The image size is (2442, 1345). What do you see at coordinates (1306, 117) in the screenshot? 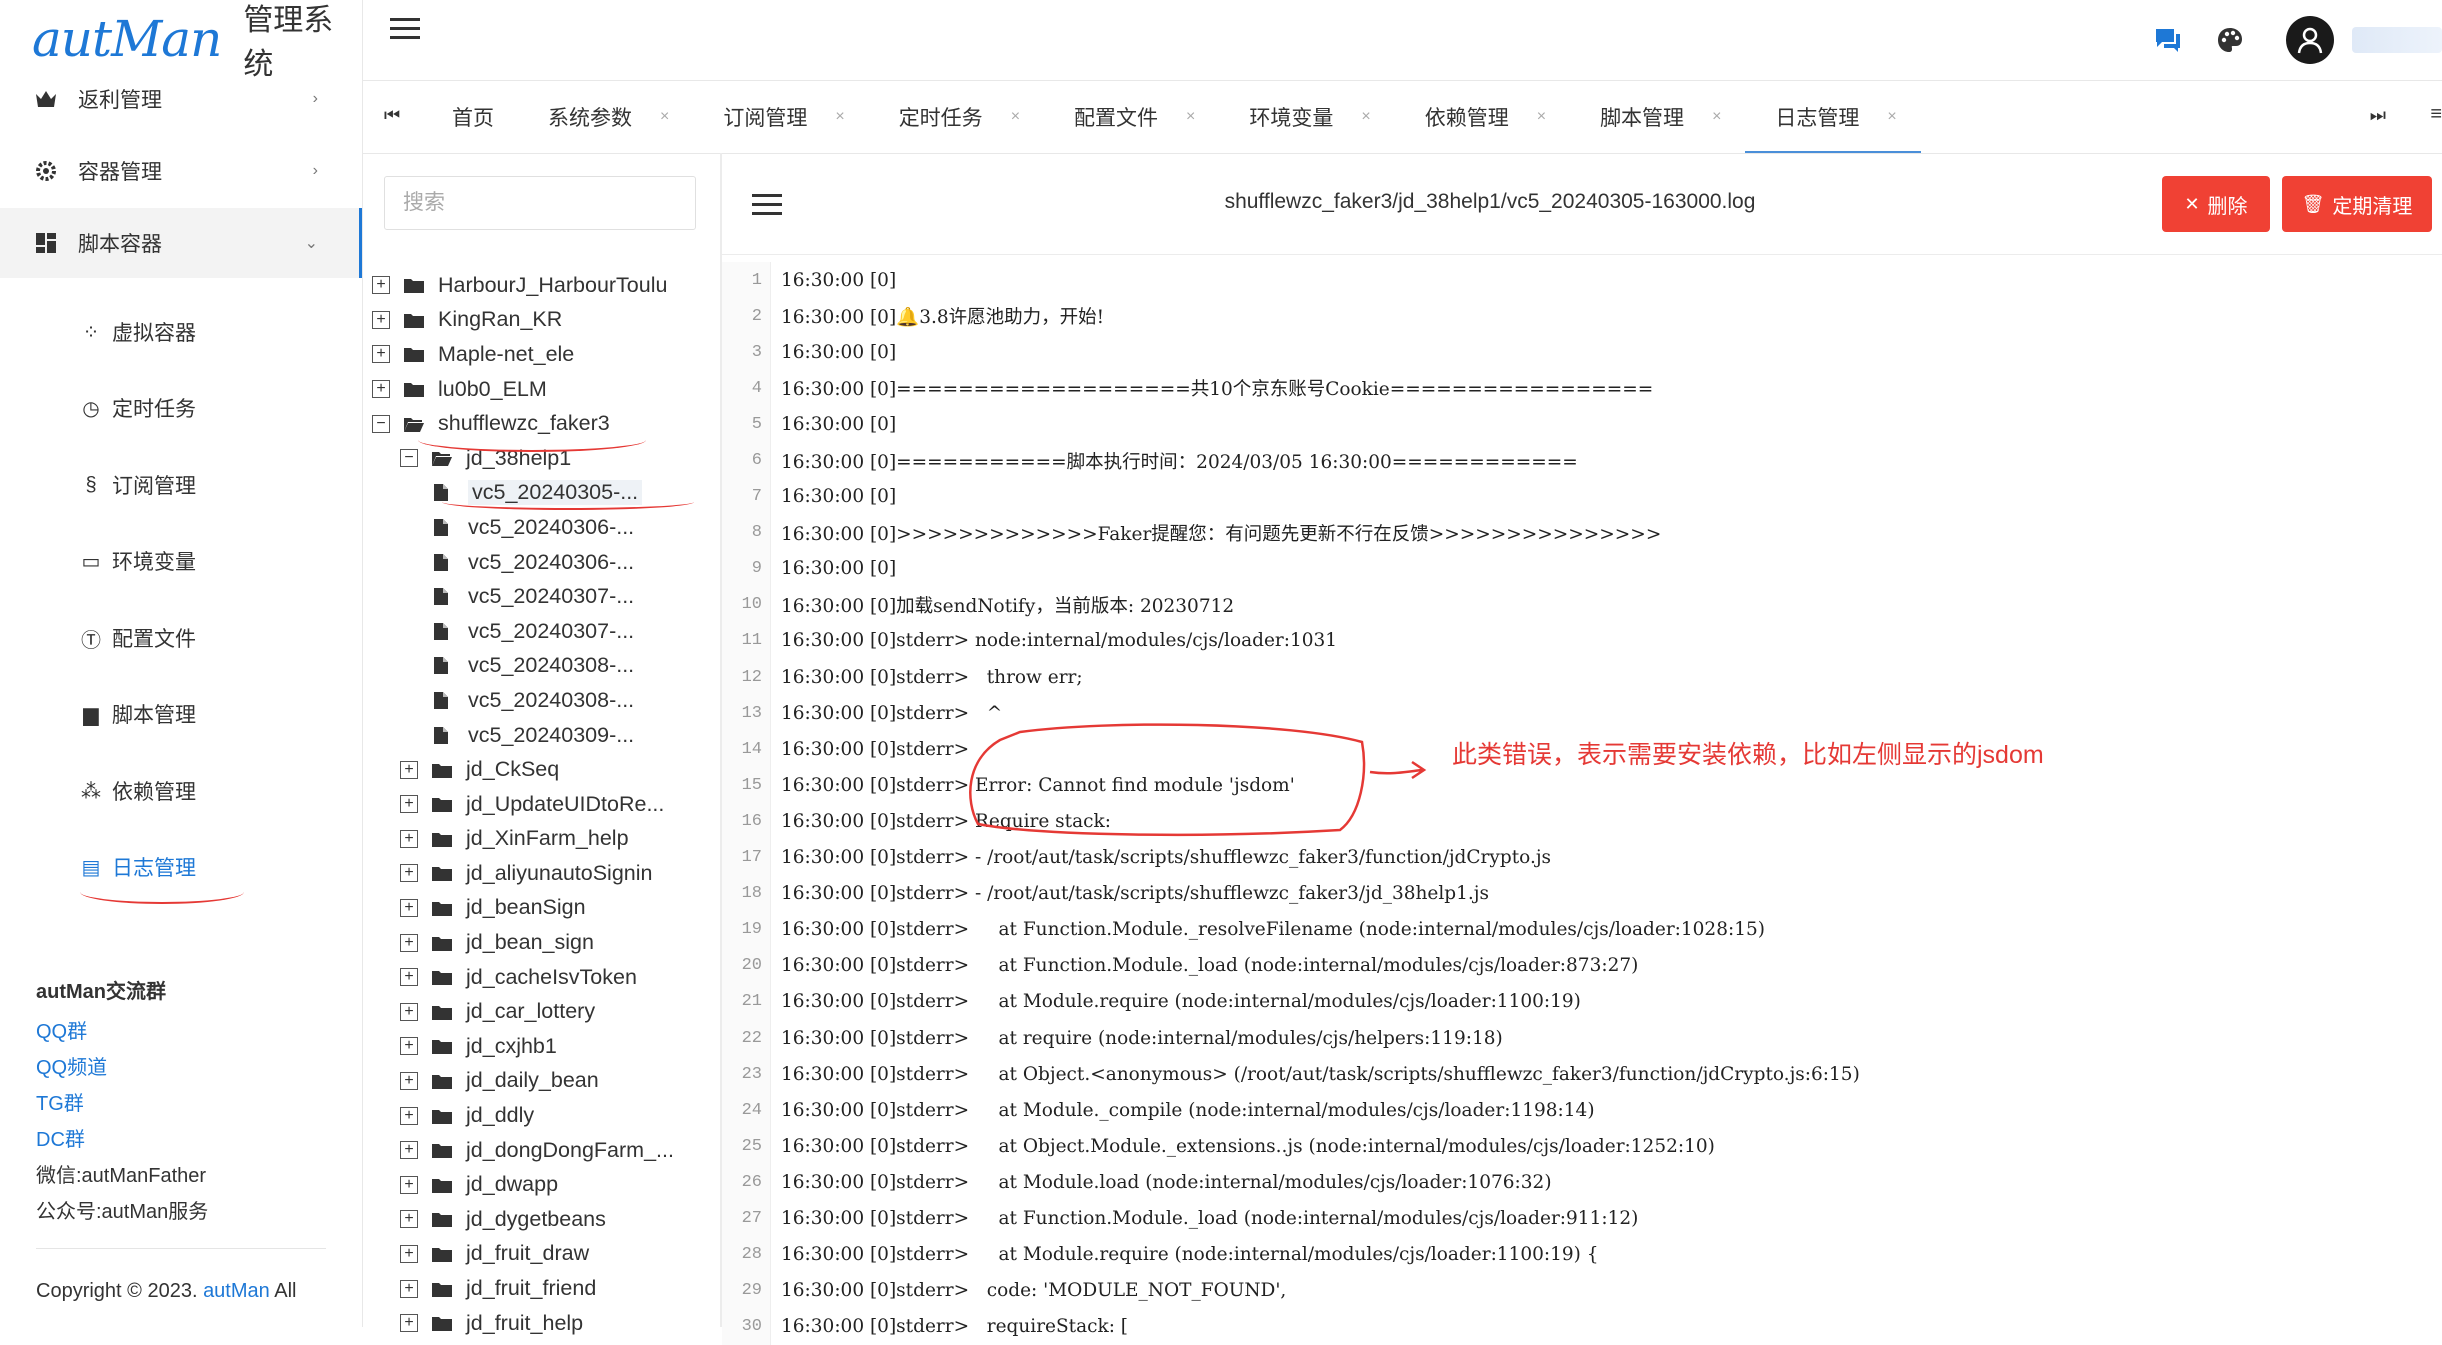
I see `tab-env: 环境变量 ×` at bounding box center [1306, 117].